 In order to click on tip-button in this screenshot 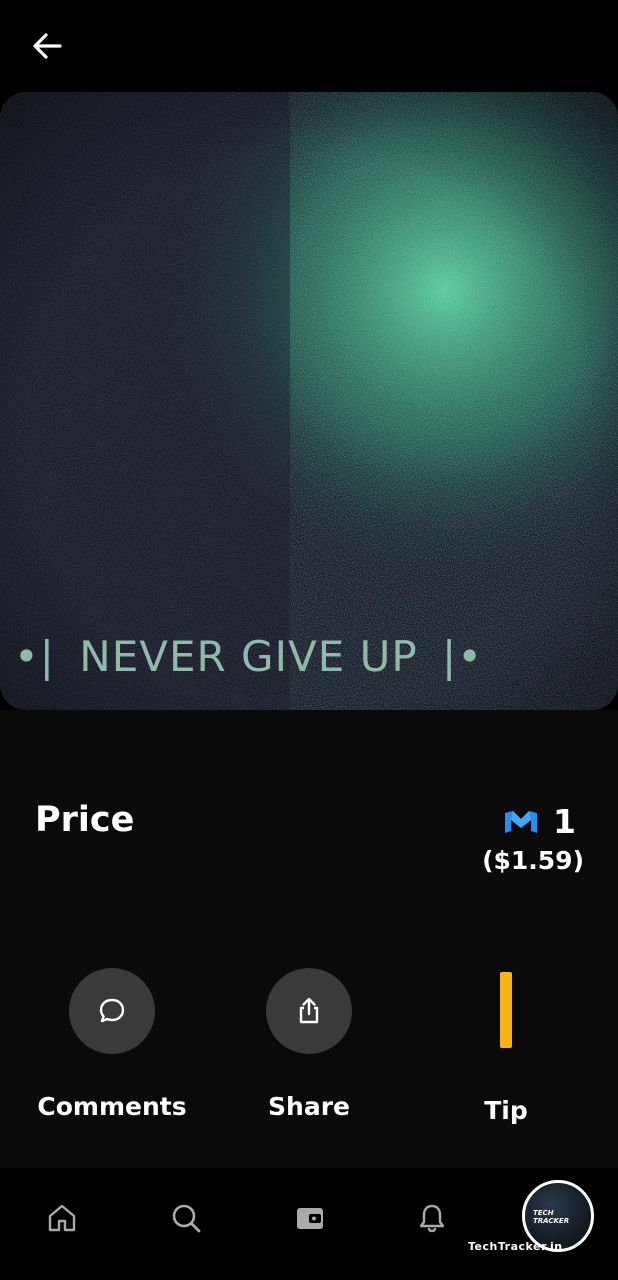, I will do `click(506, 1015)`.